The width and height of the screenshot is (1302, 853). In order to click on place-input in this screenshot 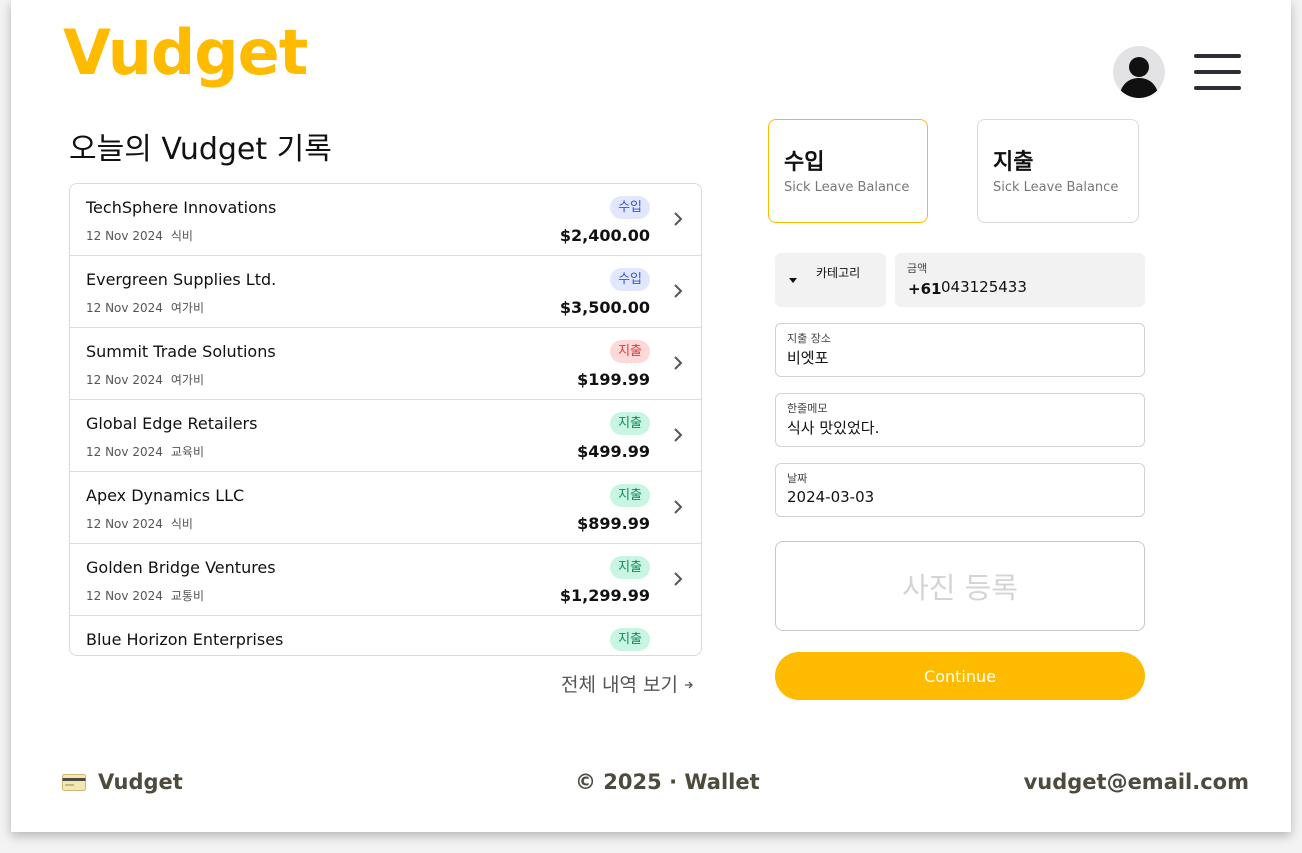, I will do `click(957, 357)`.